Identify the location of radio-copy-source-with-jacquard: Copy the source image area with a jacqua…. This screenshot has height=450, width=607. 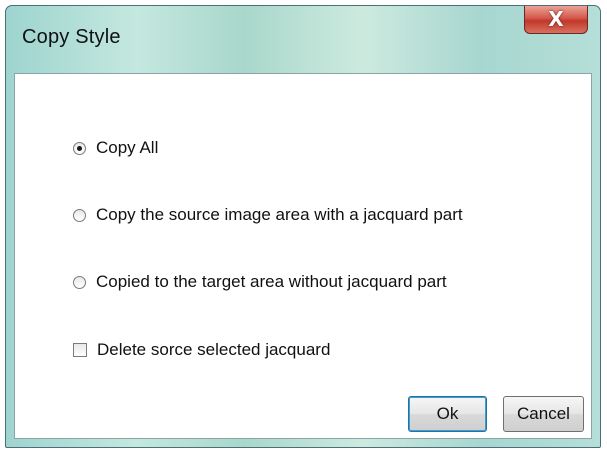
(268, 215).